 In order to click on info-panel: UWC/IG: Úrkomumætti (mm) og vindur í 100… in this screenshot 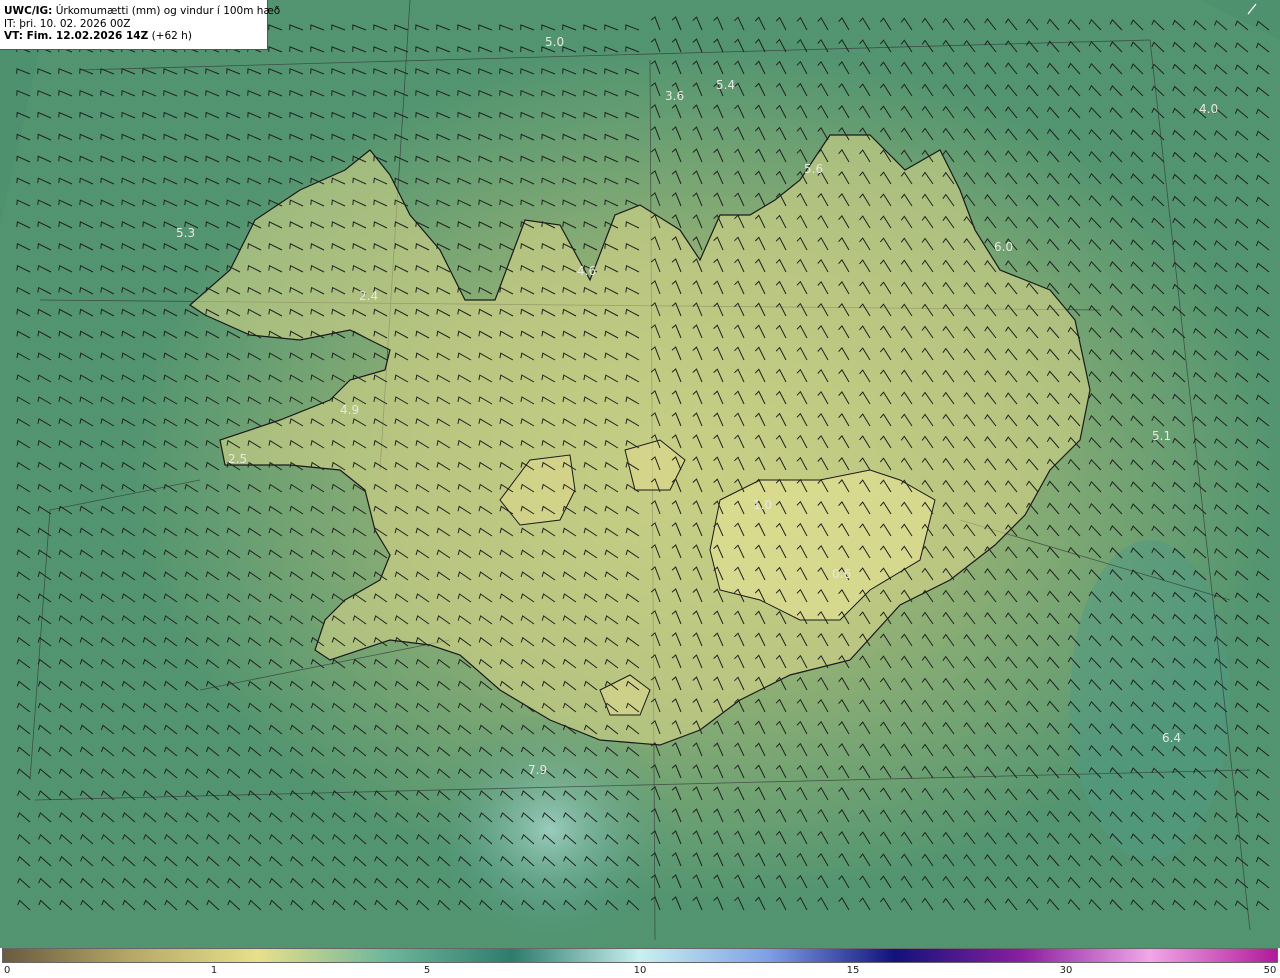, I will do `click(140, 25)`.